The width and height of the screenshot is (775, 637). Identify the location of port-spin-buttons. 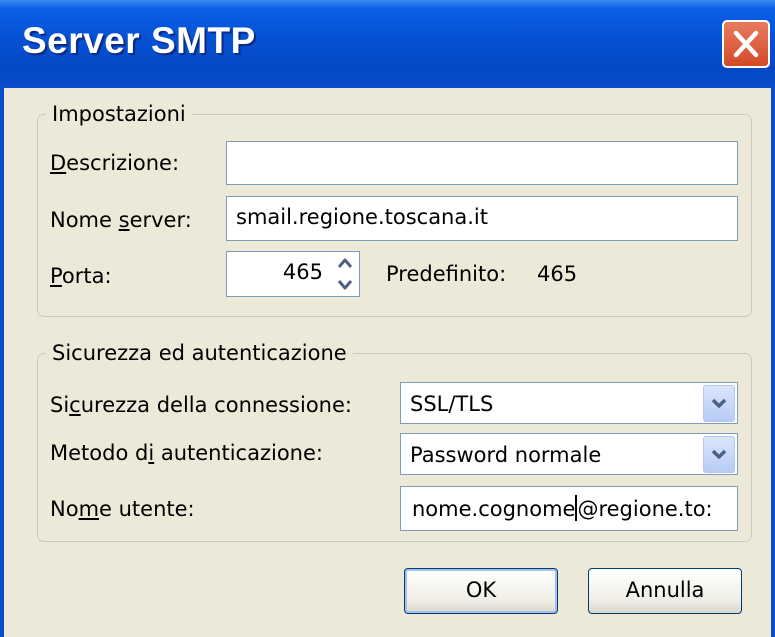
(345, 274).